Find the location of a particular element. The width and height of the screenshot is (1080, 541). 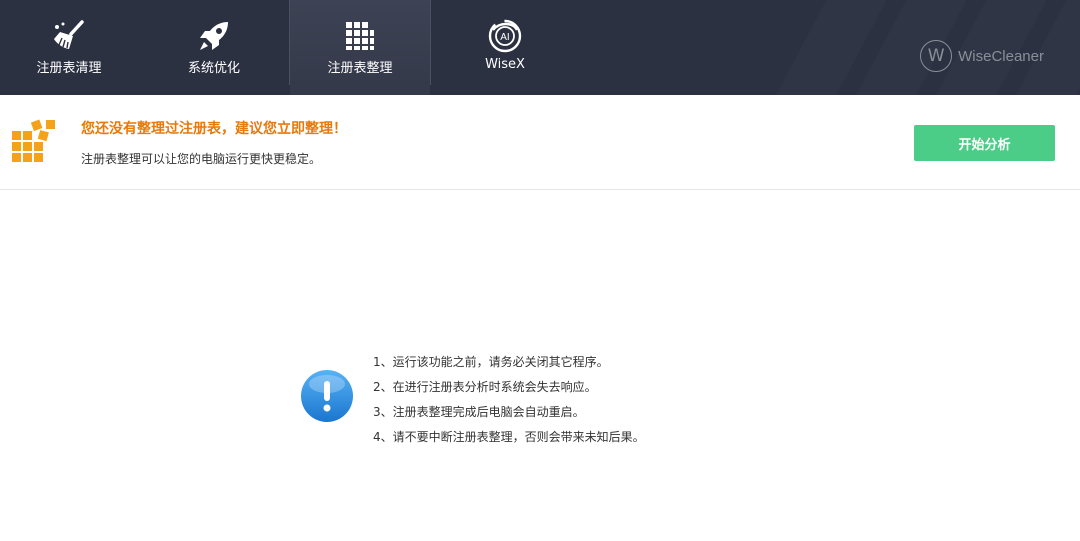

registry-blocks-icon is located at coordinates (36, 143).